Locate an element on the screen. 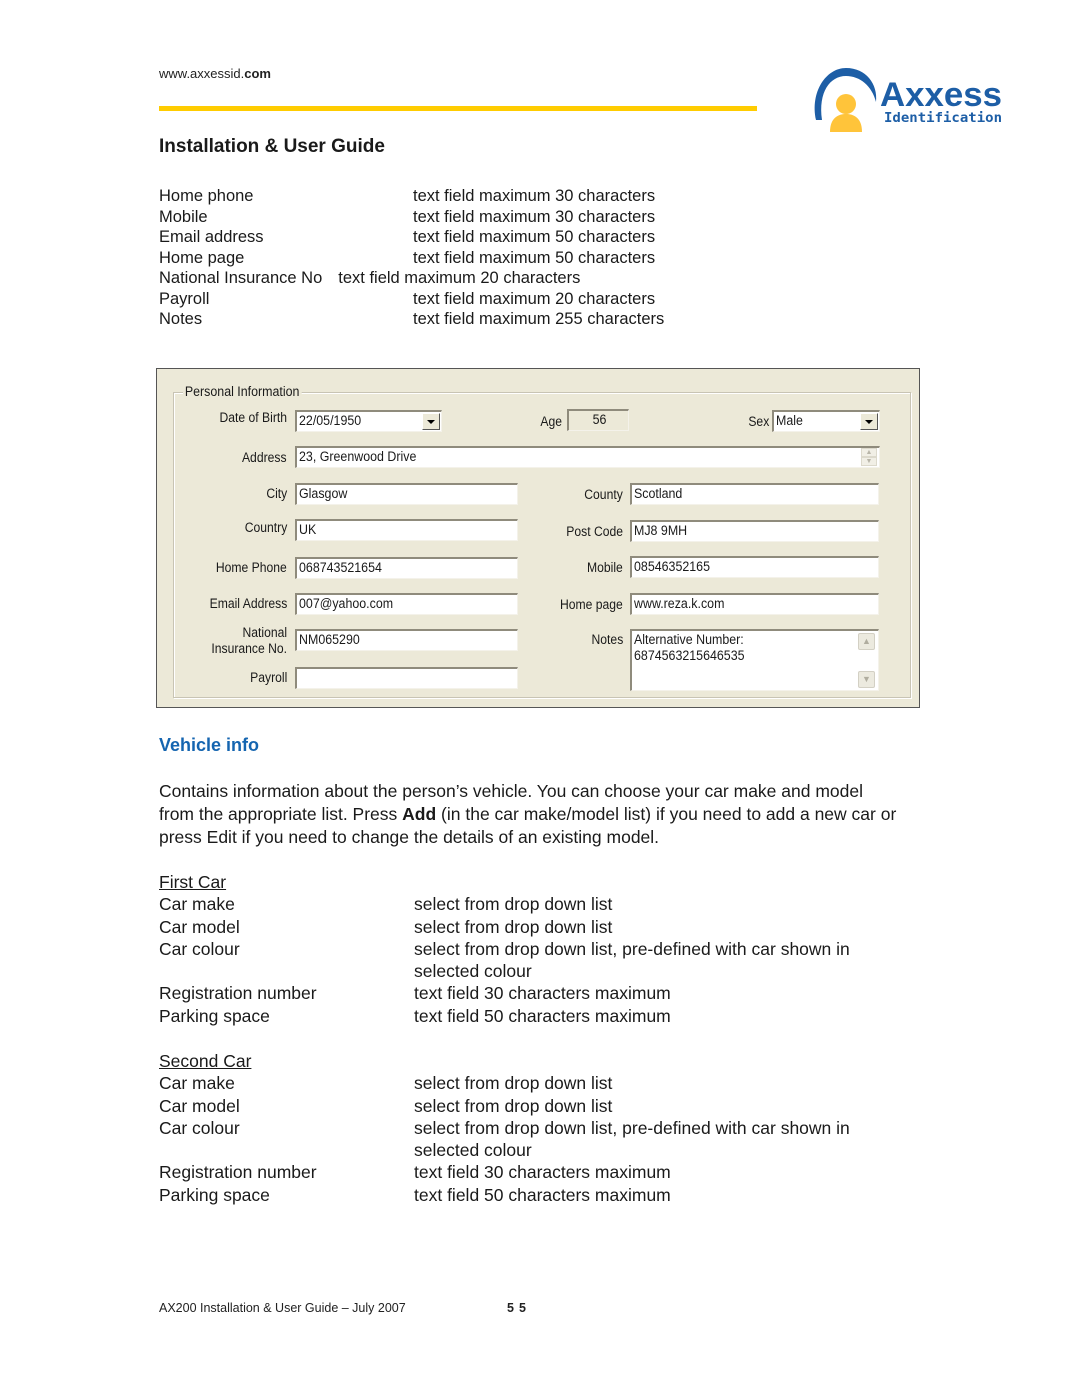  mobile-label: Mobile is located at coordinates (605, 567).